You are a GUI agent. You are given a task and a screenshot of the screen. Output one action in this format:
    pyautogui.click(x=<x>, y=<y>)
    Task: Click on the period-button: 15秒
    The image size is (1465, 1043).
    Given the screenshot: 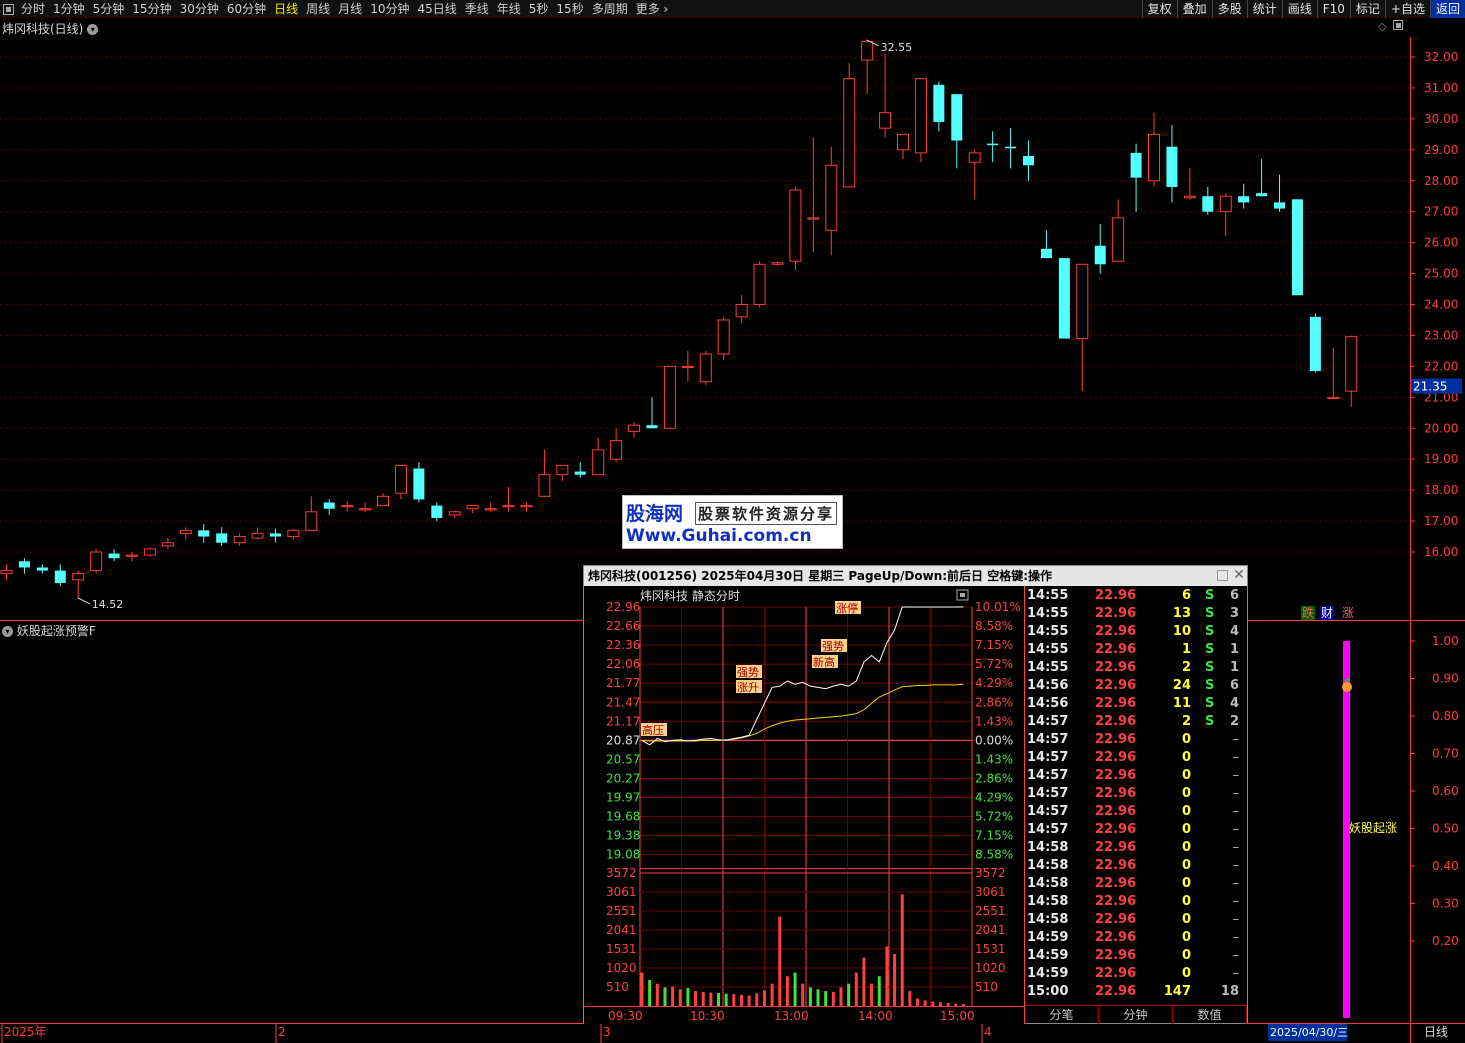 What is the action you would take?
    pyautogui.click(x=569, y=9)
    